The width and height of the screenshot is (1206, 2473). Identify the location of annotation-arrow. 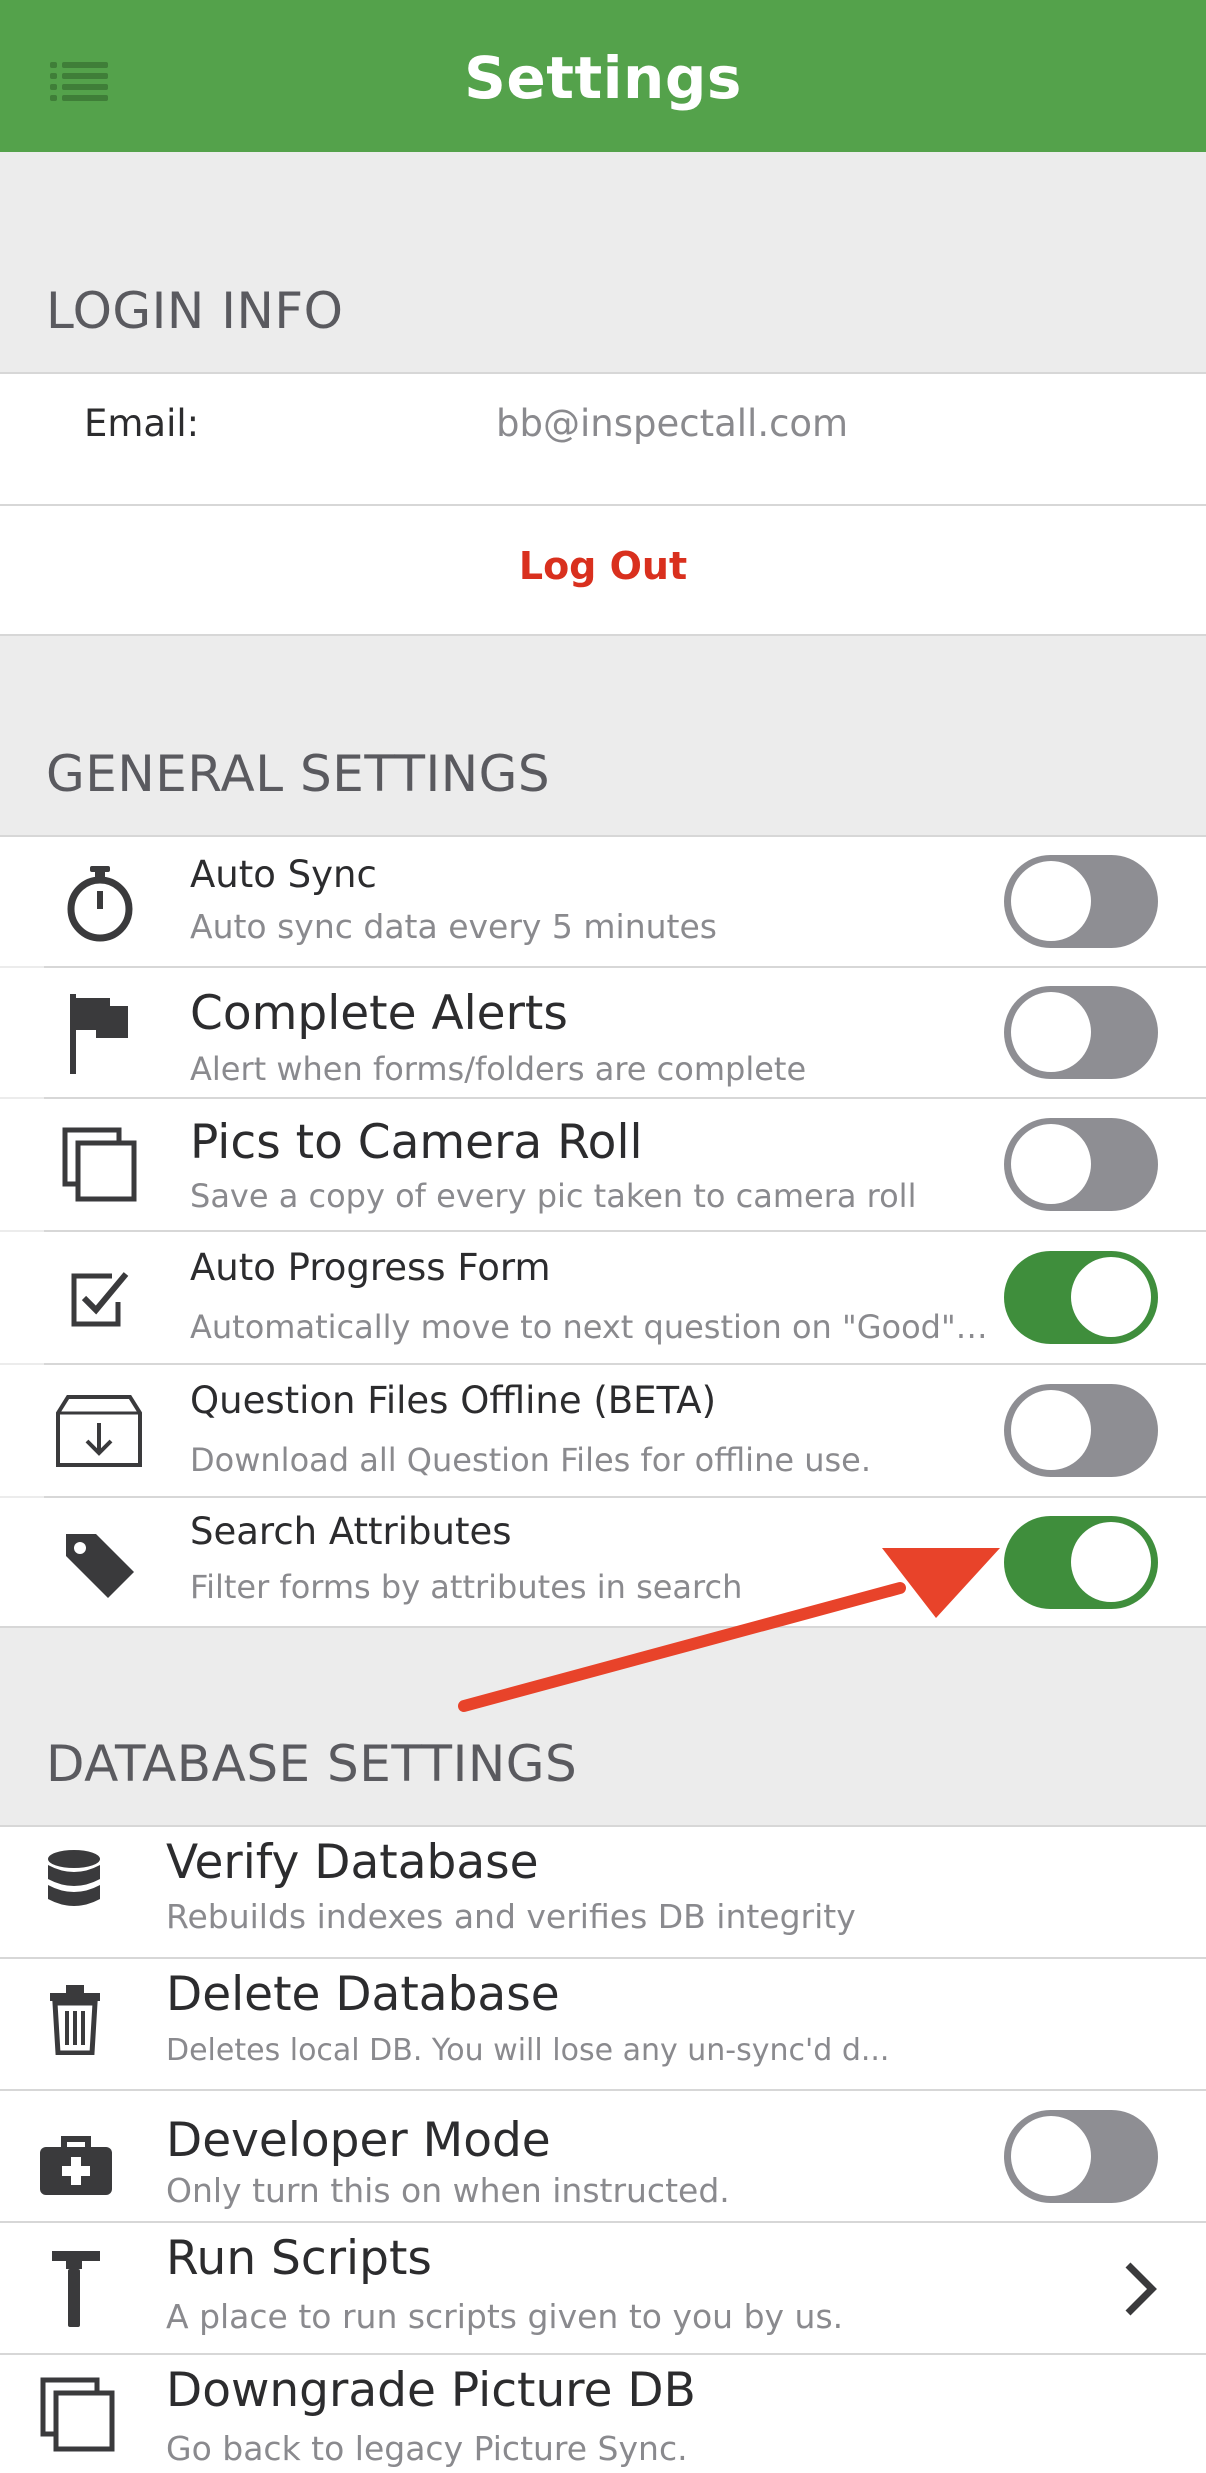
(729, 1630).